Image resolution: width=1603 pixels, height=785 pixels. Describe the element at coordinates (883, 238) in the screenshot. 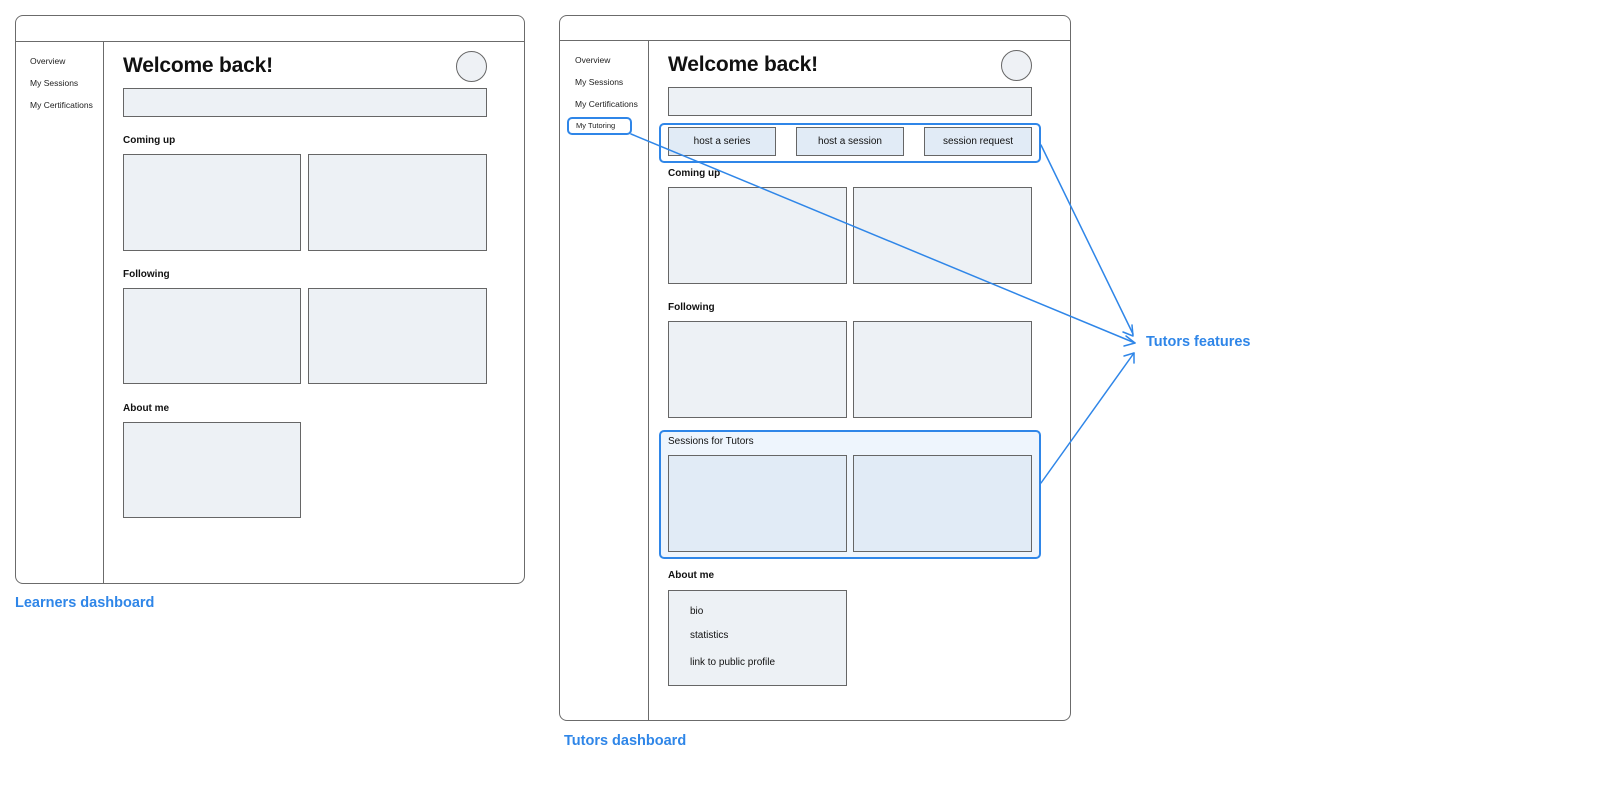

I see `arrow-from-my-tutoring` at that location.